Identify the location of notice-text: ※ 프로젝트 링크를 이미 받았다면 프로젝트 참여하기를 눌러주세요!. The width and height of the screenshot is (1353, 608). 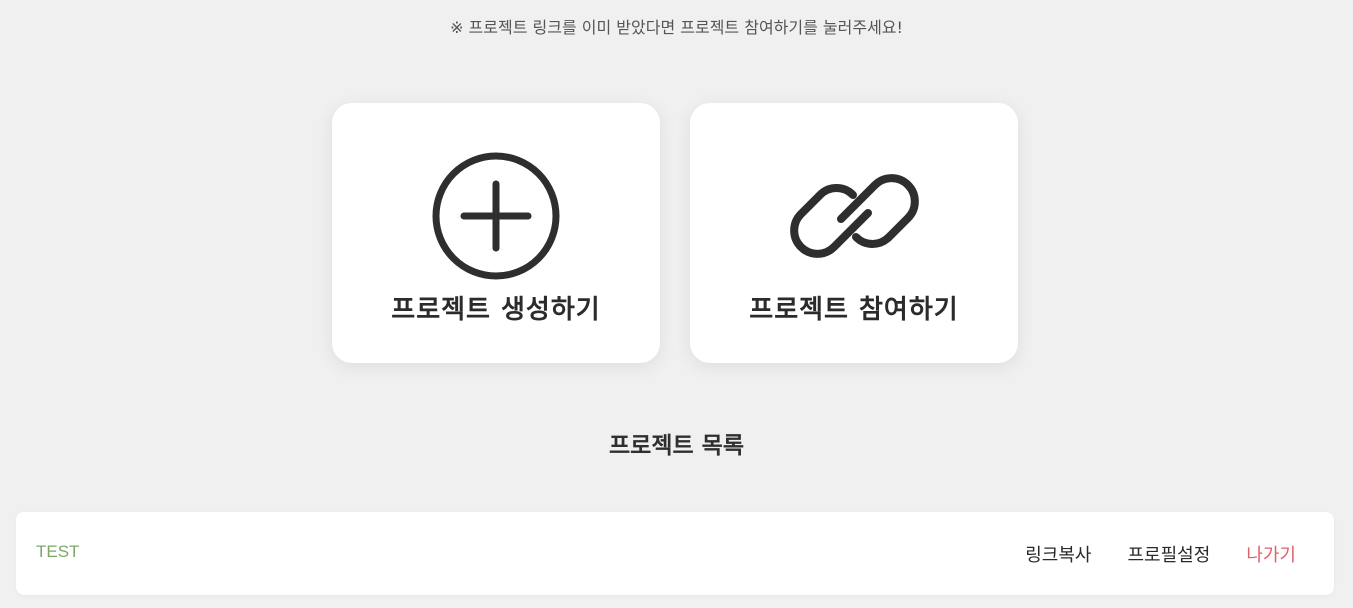
(676, 27).